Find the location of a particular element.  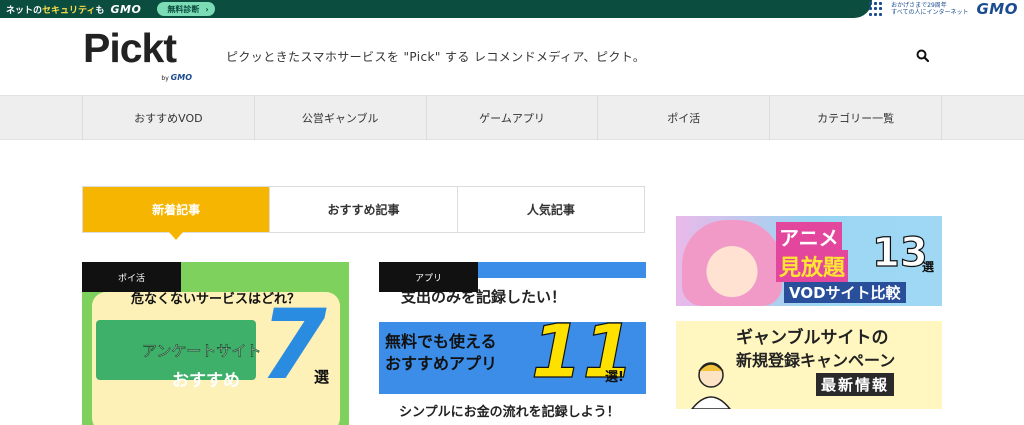

card-line-1: 無料でも使える is located at coordinates (441, 341).